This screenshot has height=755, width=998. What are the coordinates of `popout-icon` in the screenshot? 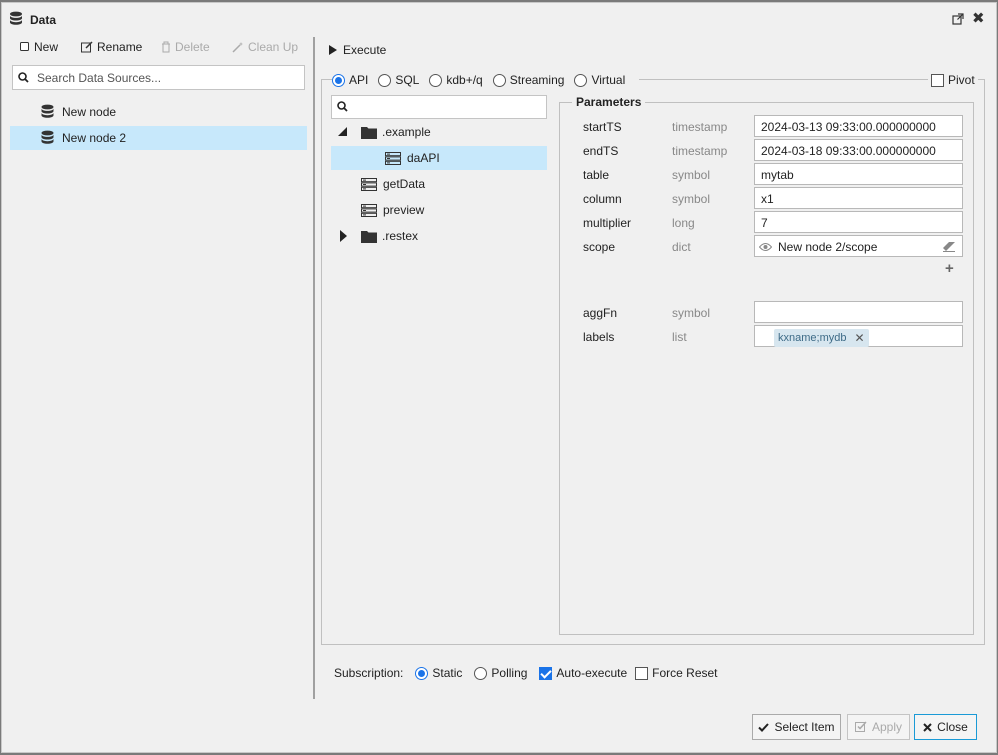 It's located at (958, 19).